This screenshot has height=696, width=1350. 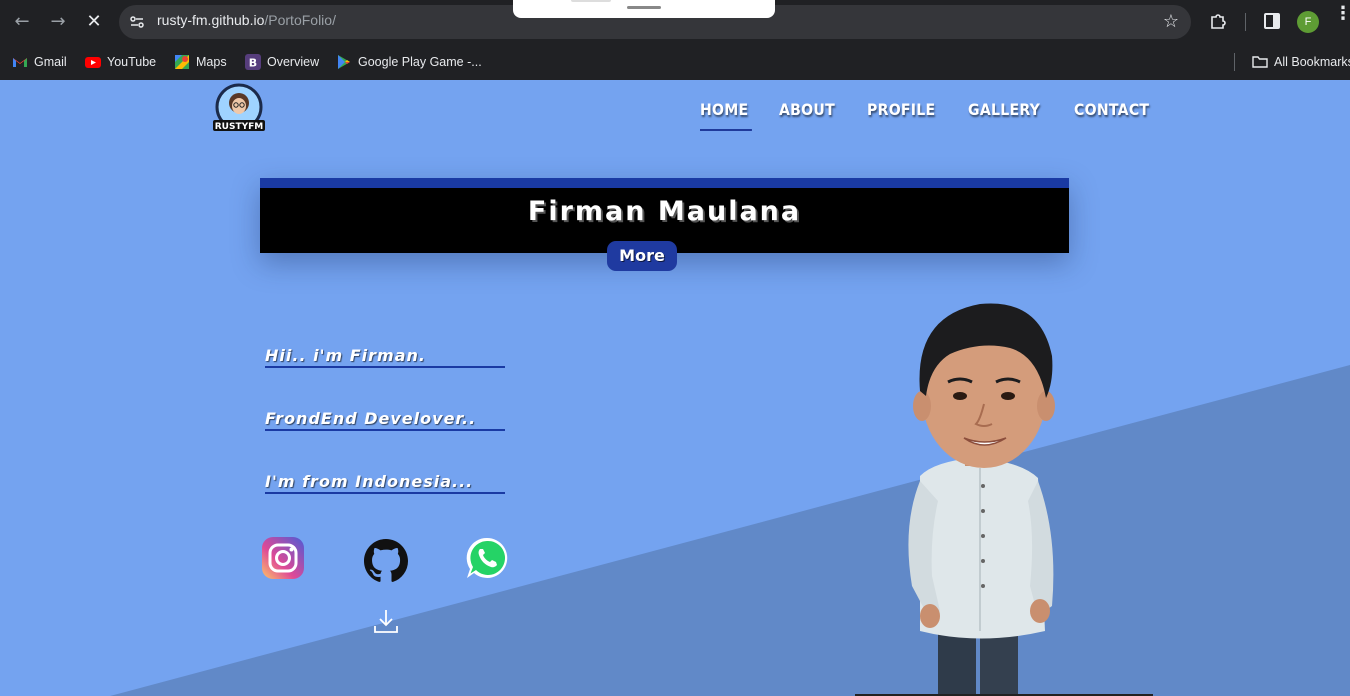 What do you see at coordinates (300, 20) in the screenshot?
I see `url-path: /PortoFolio/` at bounding box center [300, 20].